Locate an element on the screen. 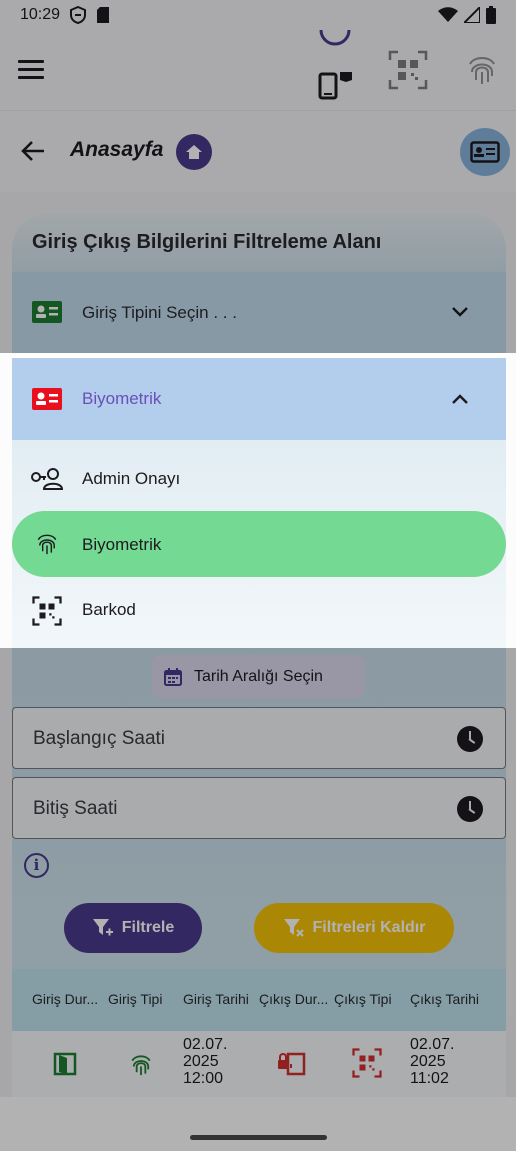  dropdown-item-admin-approval: Admin Onayı is located at coordinates (131, 479).